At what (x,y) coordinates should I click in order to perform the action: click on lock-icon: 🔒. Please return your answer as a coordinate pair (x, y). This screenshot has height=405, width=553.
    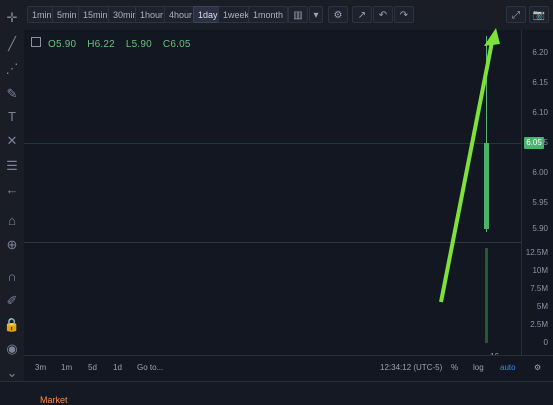
    Looking at the image, I should click on (12, 325).